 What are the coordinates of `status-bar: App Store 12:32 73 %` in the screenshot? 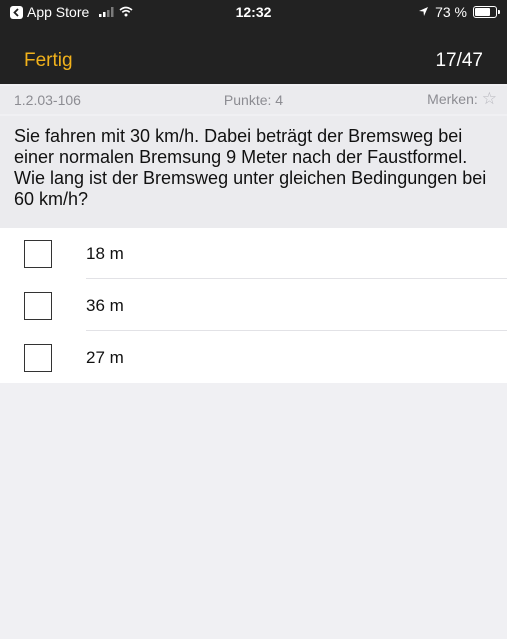 It's located at (253, 20).